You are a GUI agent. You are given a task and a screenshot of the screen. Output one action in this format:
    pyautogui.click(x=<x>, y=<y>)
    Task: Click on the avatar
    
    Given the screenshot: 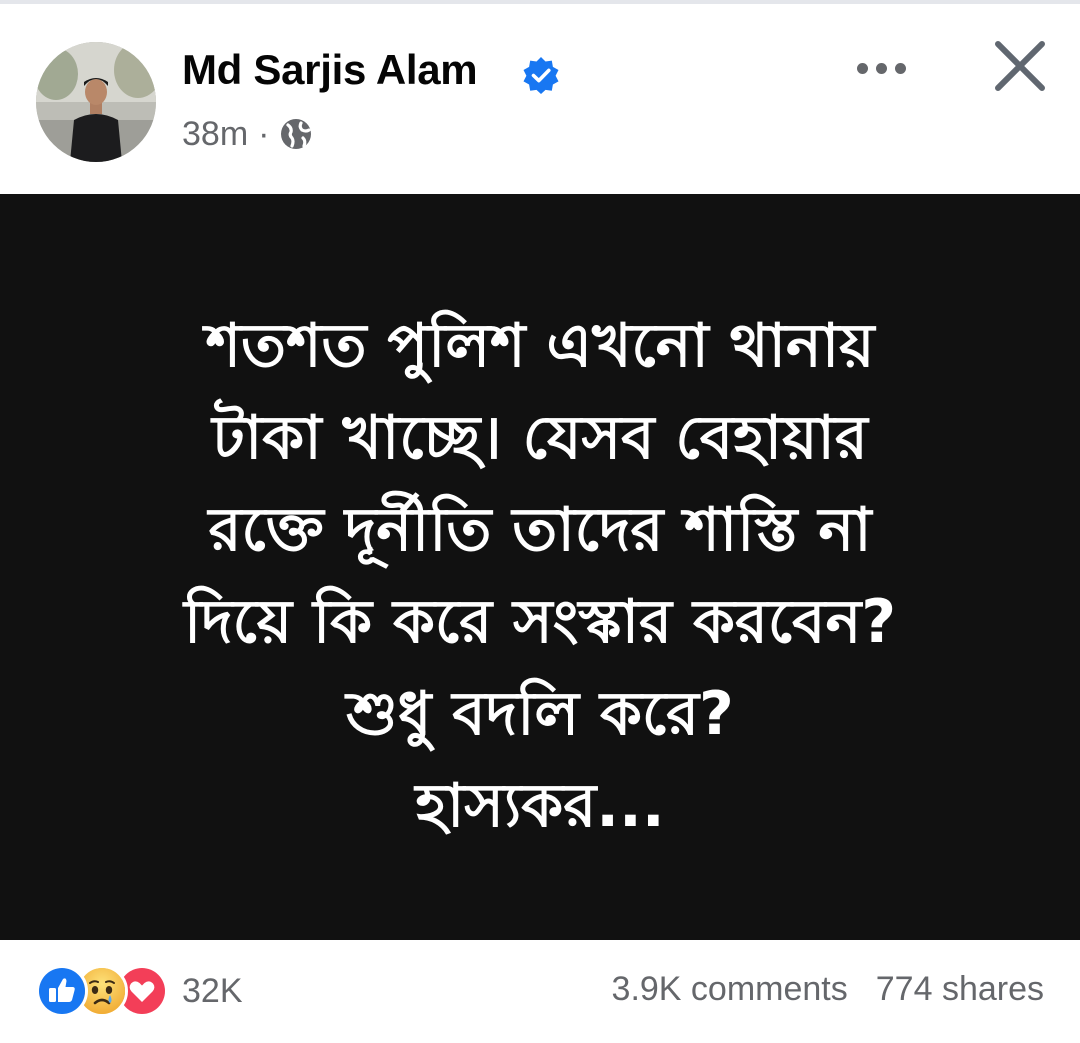 What is the action you would take?
    pyautogui.click(x=96, y=102)
    